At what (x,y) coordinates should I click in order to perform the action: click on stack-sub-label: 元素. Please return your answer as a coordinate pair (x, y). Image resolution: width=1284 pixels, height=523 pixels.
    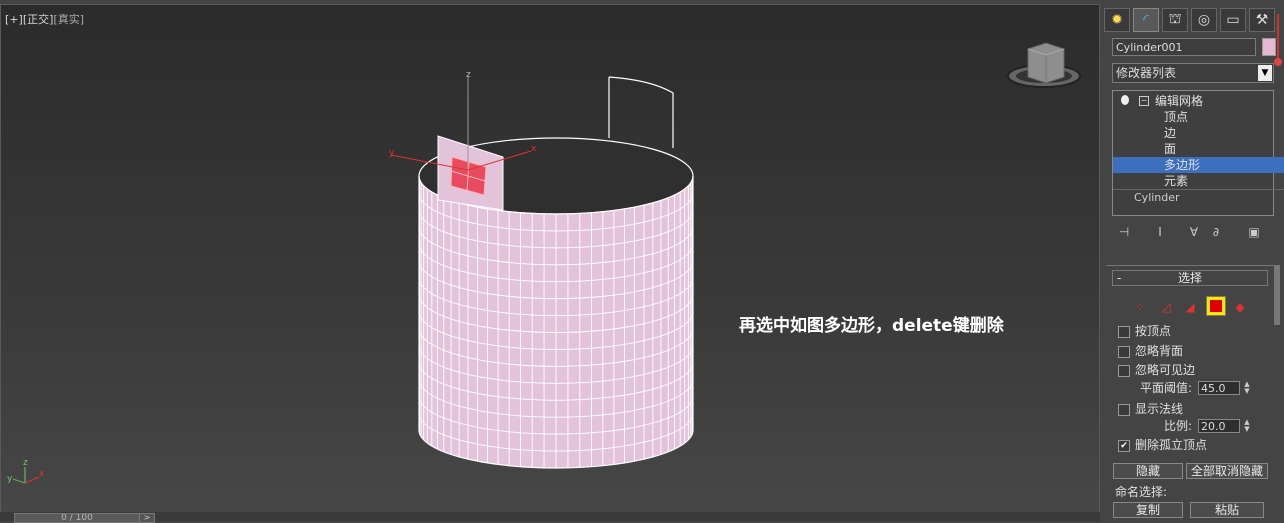
    Looking at the image, I should click on (1176, 181).